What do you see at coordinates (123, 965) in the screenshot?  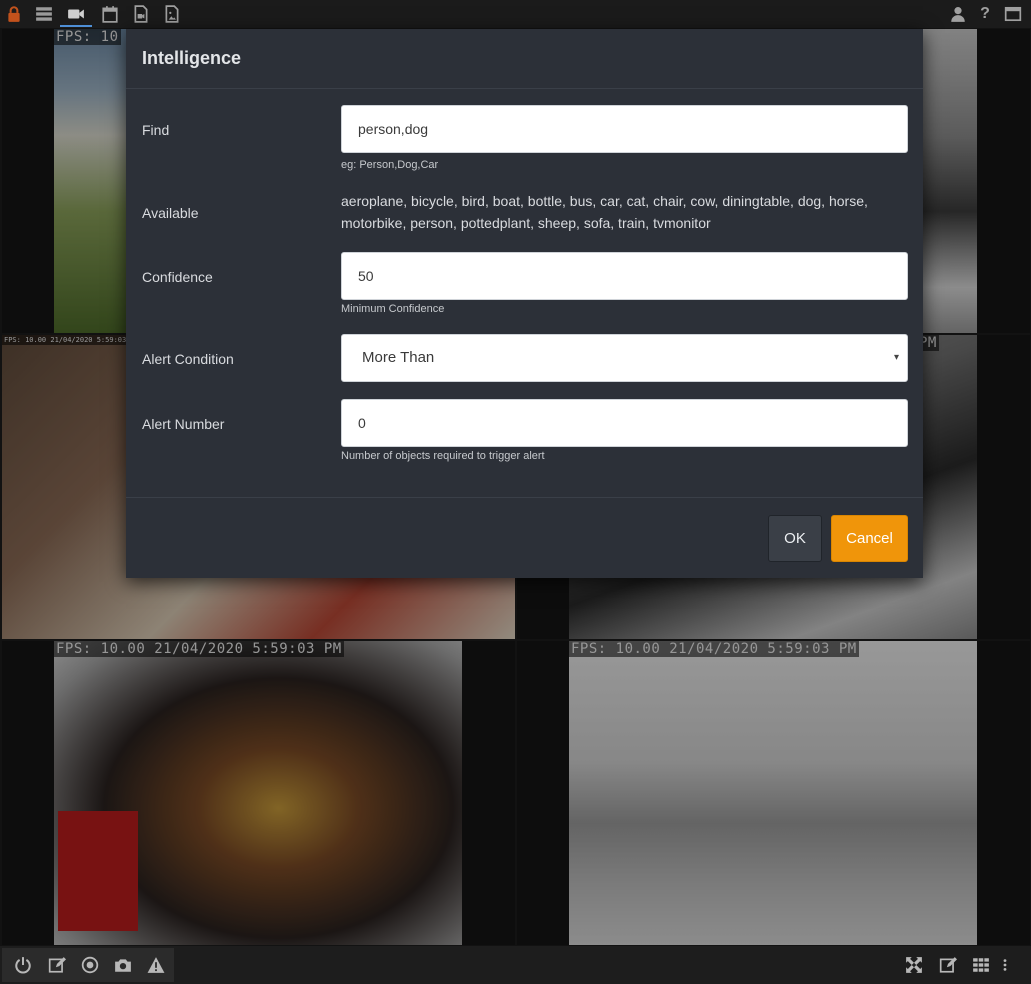 I see `camera-snapshot-icon` at bounding box center [123, 965].